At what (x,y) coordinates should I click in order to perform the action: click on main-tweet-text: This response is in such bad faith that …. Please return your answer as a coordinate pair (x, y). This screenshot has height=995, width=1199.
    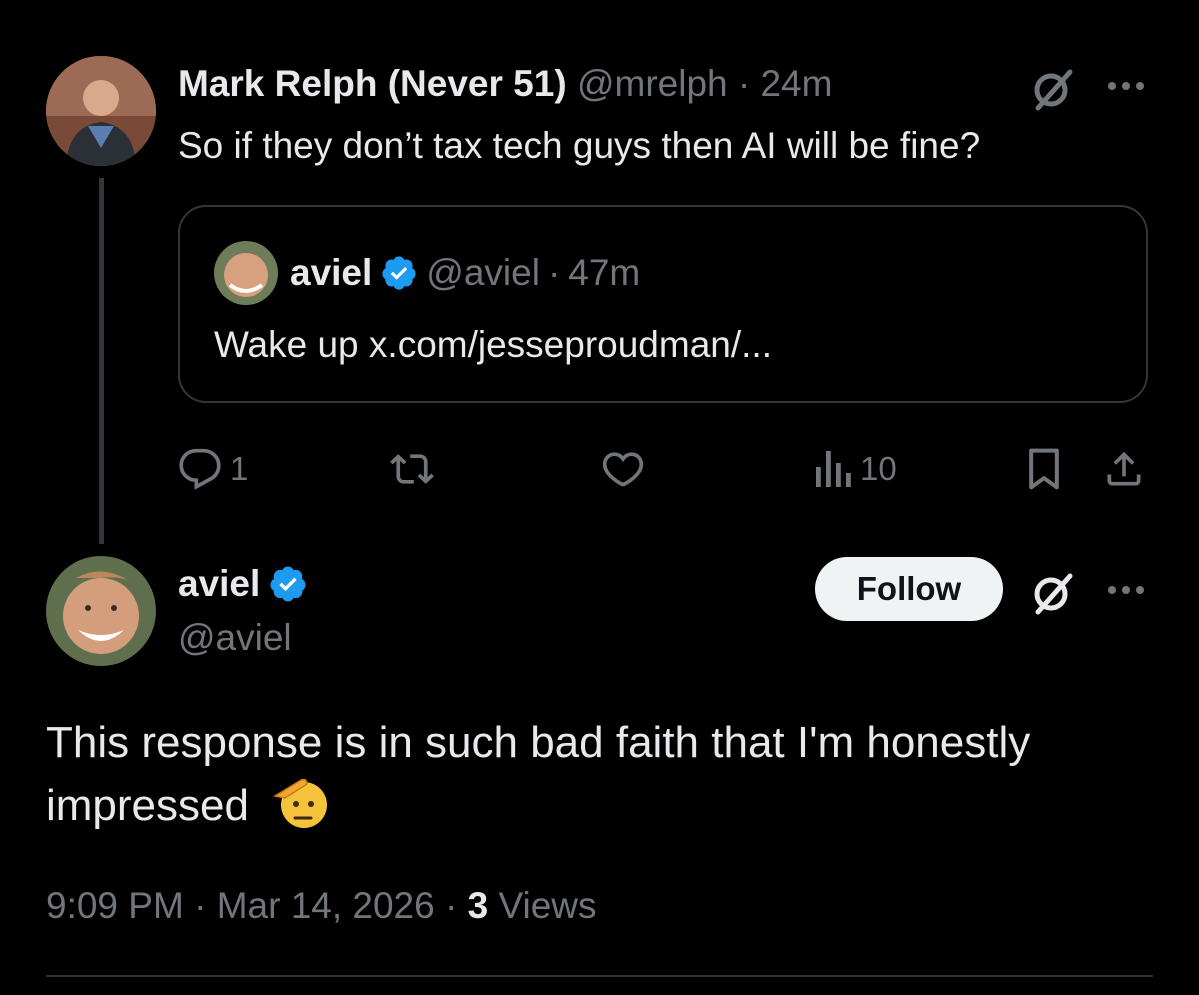
    Looking at the image, I should click on (601, 774).